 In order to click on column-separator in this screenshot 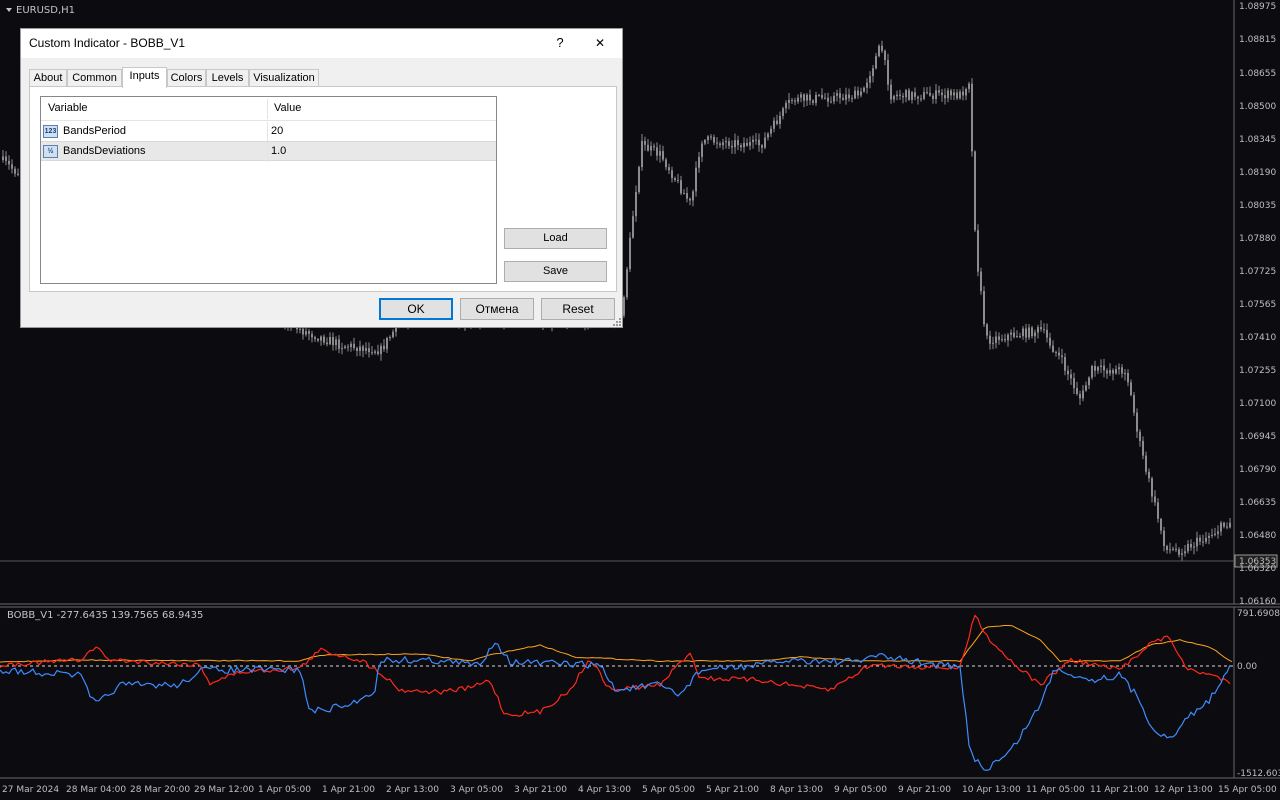, I will do `click(267, 109)`.